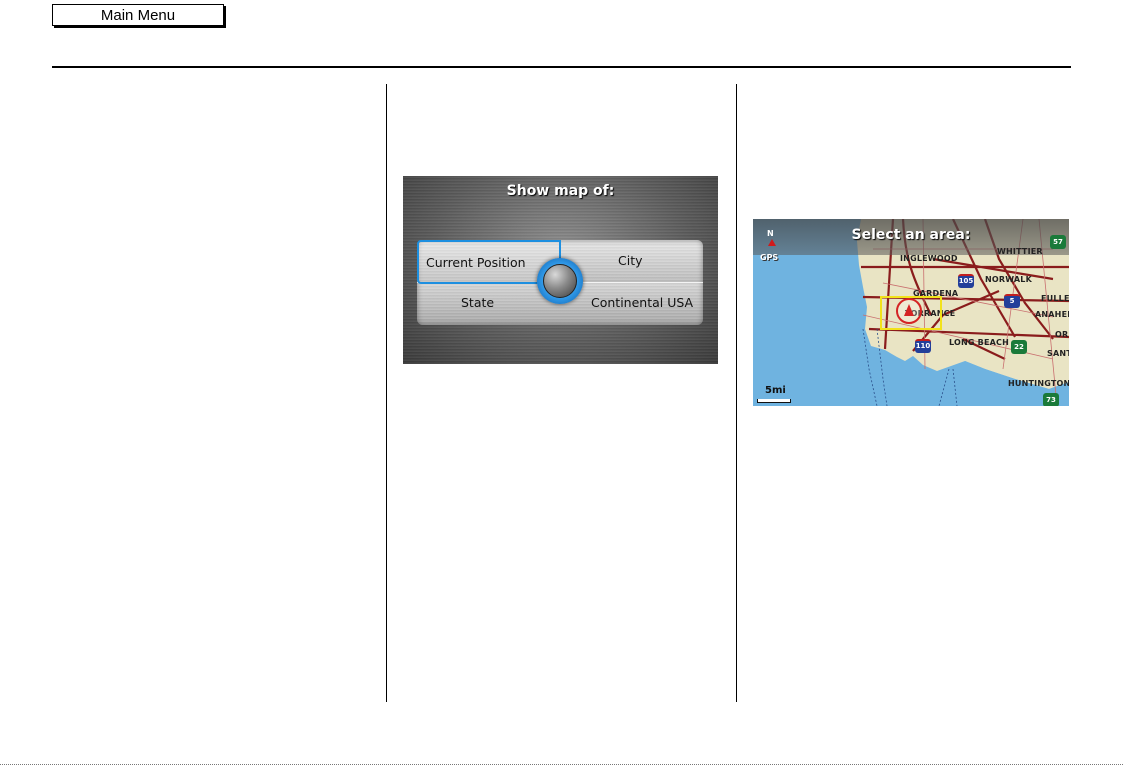 This screenshot has height=767, width=1123. Describe the element at coordinates (923, 346) in the screenshot. I see `interstate-110-shield-icon: 110` at that location.